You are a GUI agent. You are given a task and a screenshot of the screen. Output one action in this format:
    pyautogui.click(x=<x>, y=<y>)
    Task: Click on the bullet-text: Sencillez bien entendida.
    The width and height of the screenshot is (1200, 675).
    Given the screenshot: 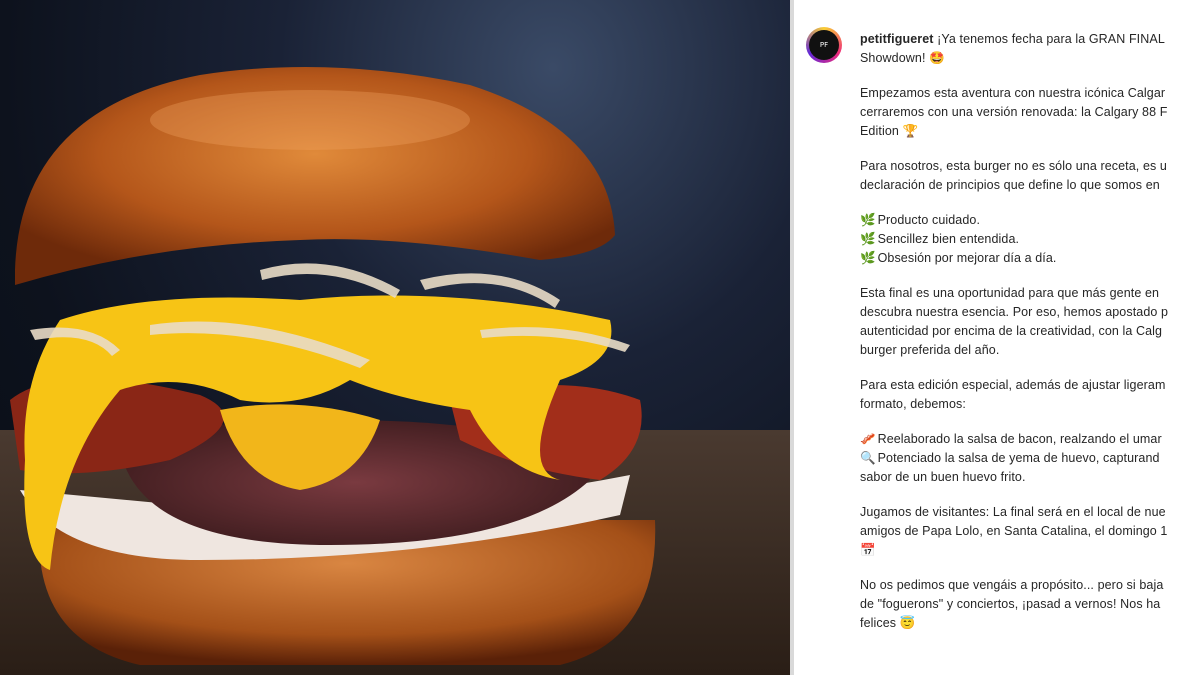 What is the action you would take?
    pyautogui.click(x=948, y=239)
    